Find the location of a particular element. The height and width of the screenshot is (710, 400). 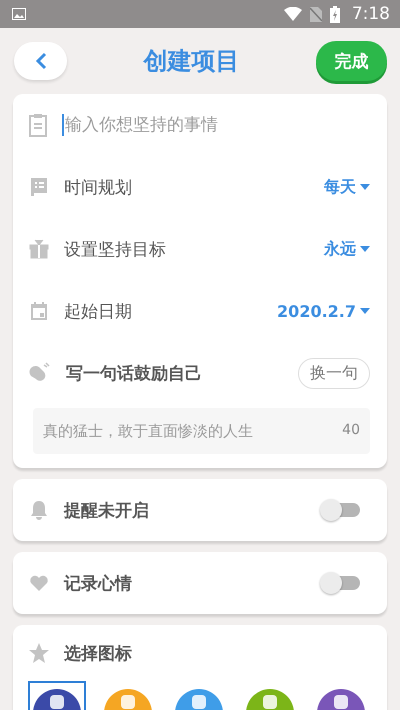

page-title: 创建项目 is located at coordinates (192, 61).